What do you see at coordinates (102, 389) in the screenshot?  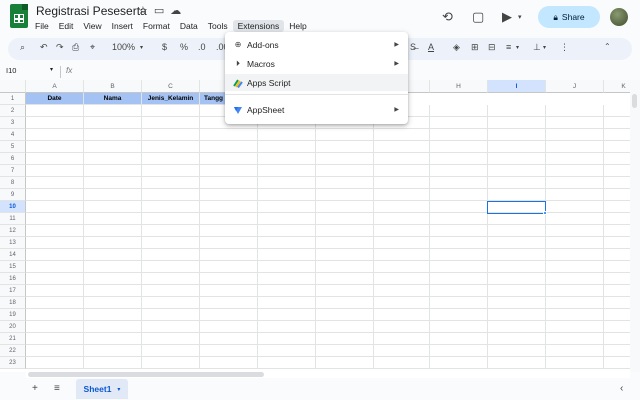 I see `sheet-tab-sheet1: Sheet1 ▾` at bounding box center [102, 389].